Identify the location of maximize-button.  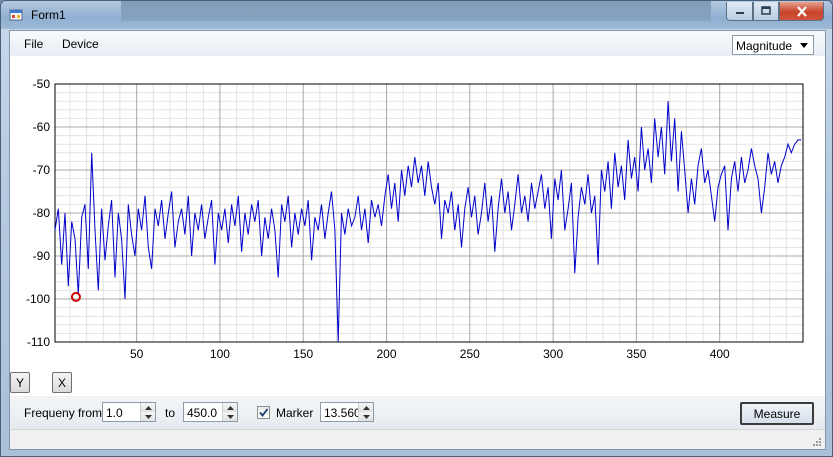
(766, 11).